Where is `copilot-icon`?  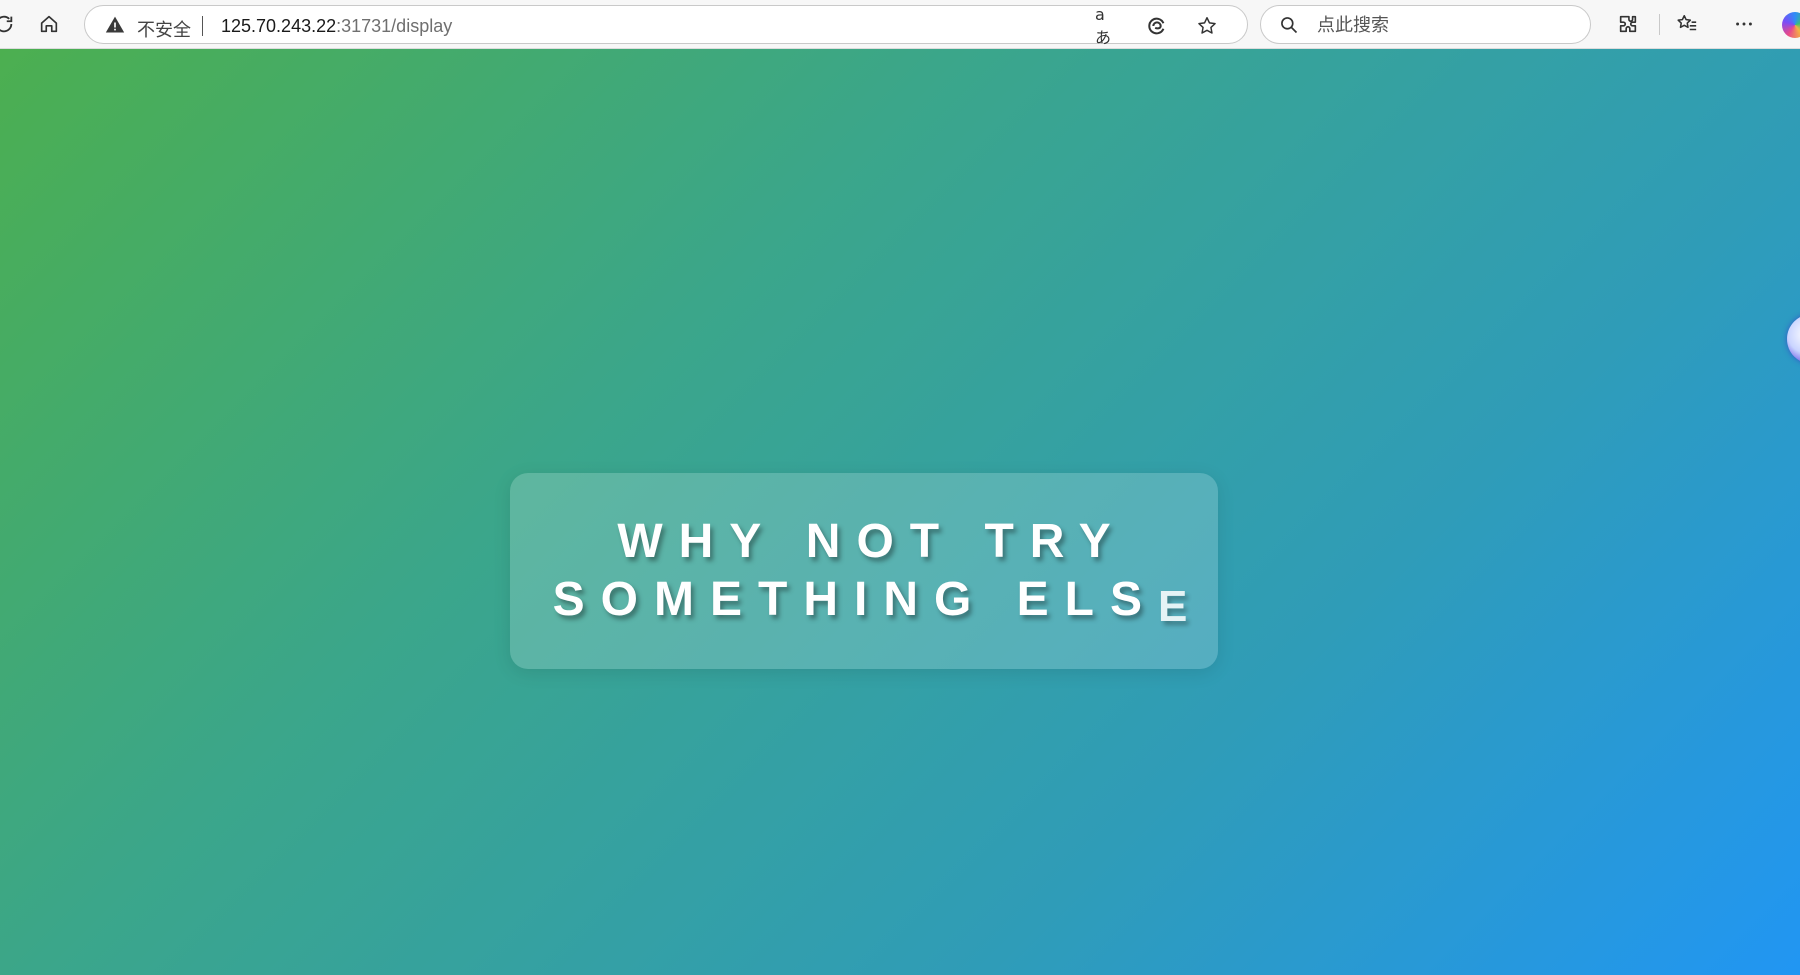
copilot-icon is located at coordinates (1791, 25).